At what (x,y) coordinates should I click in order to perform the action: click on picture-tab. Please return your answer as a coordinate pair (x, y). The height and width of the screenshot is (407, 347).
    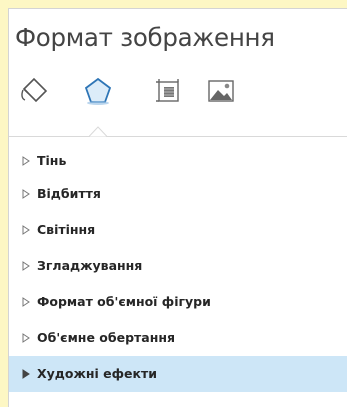
    Looking at the image, I should click on (221, 91).